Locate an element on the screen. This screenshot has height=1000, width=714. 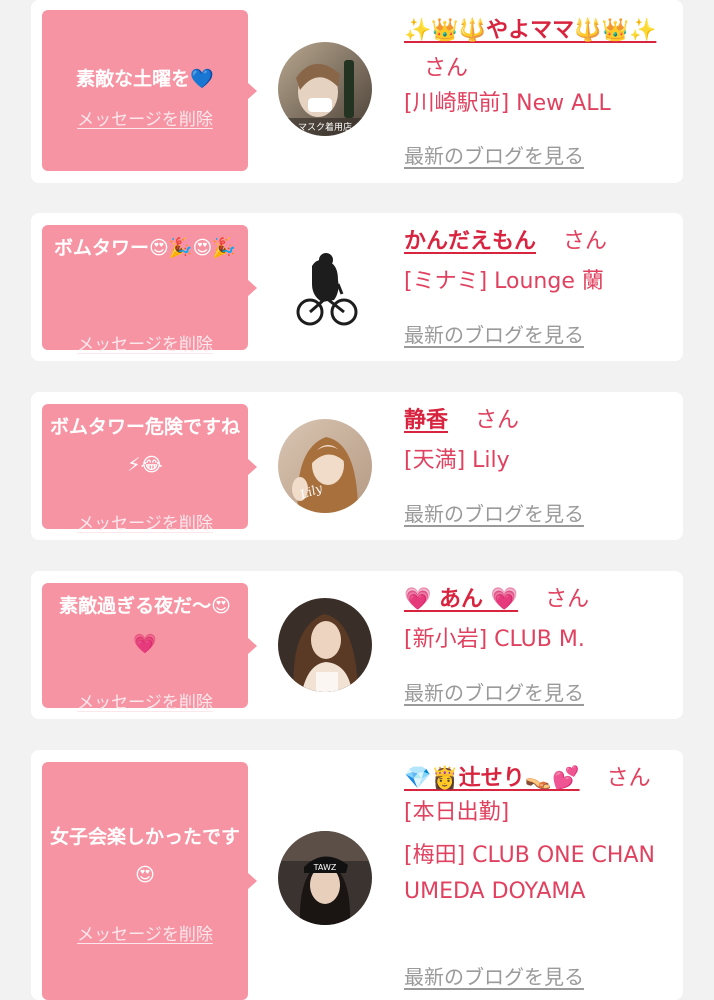
user-name-link: 💗 あん 💗 is located at coordinates (461, 599).